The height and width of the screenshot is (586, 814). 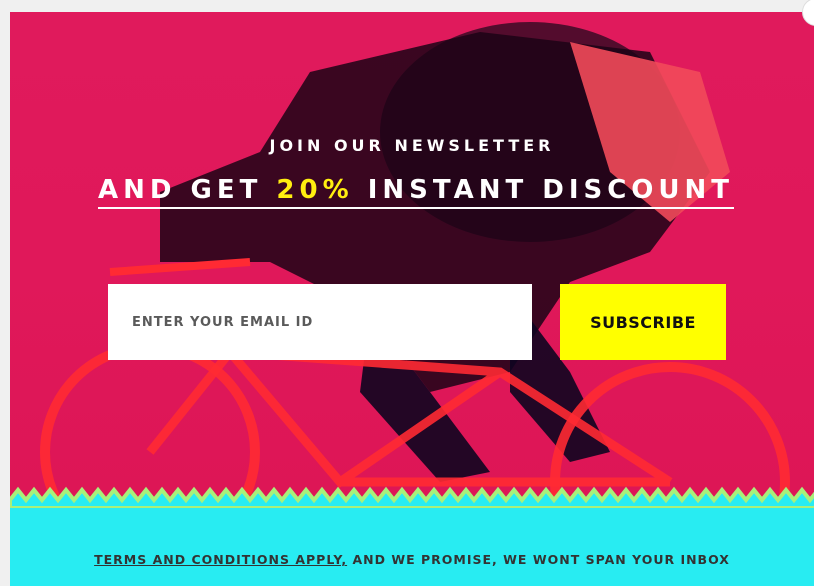 I want to click on headline-suffix: INSTANT DISCOUNT, so click(x=544, y=190).